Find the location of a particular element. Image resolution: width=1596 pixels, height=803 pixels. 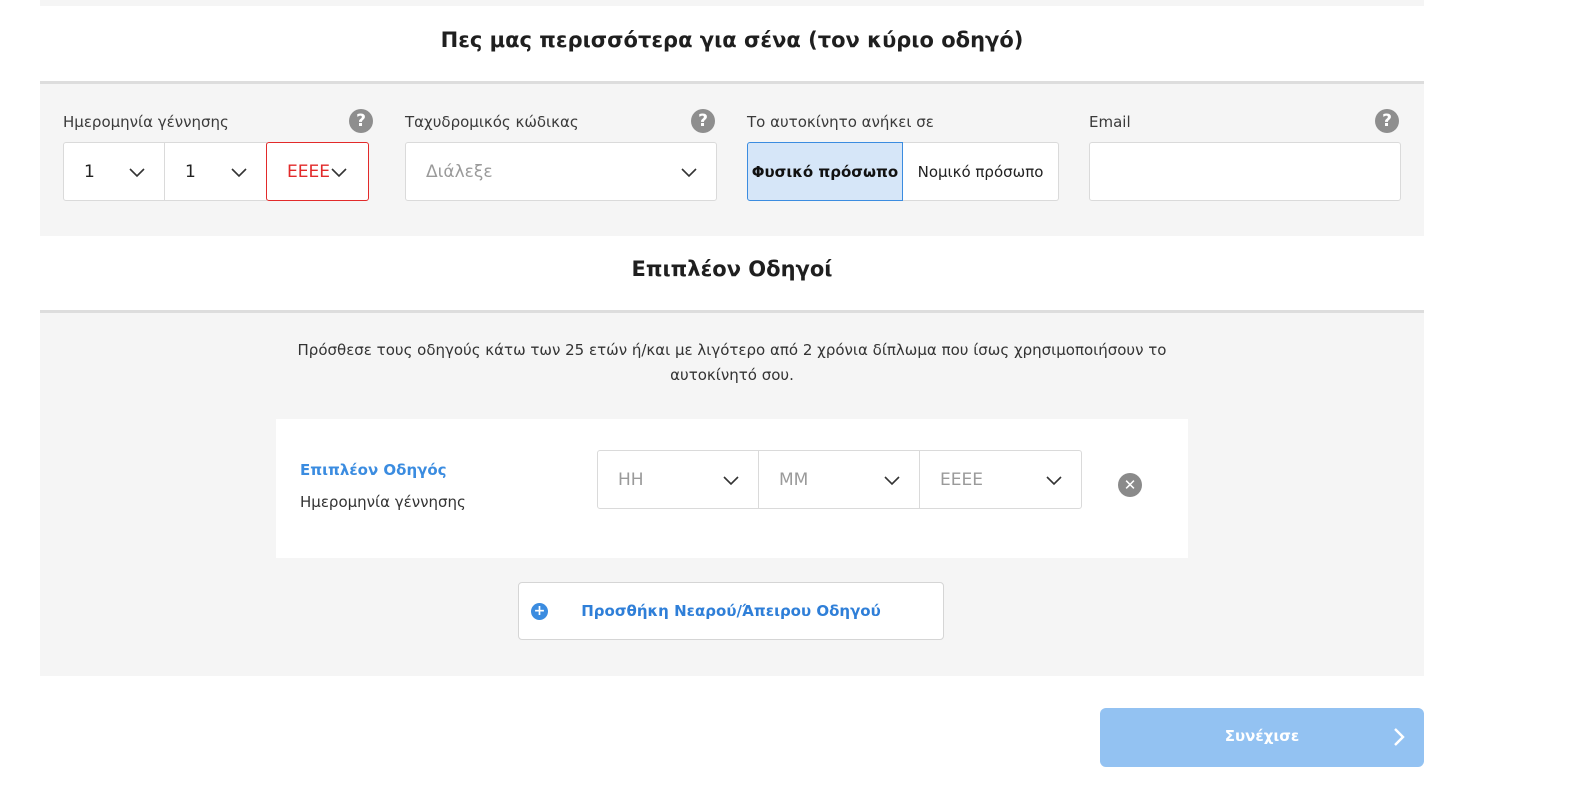

add-young-driver-label: Προσθήκη Νεαρού/Άπειρου Οδηγού is located at coordinates (731, 611).